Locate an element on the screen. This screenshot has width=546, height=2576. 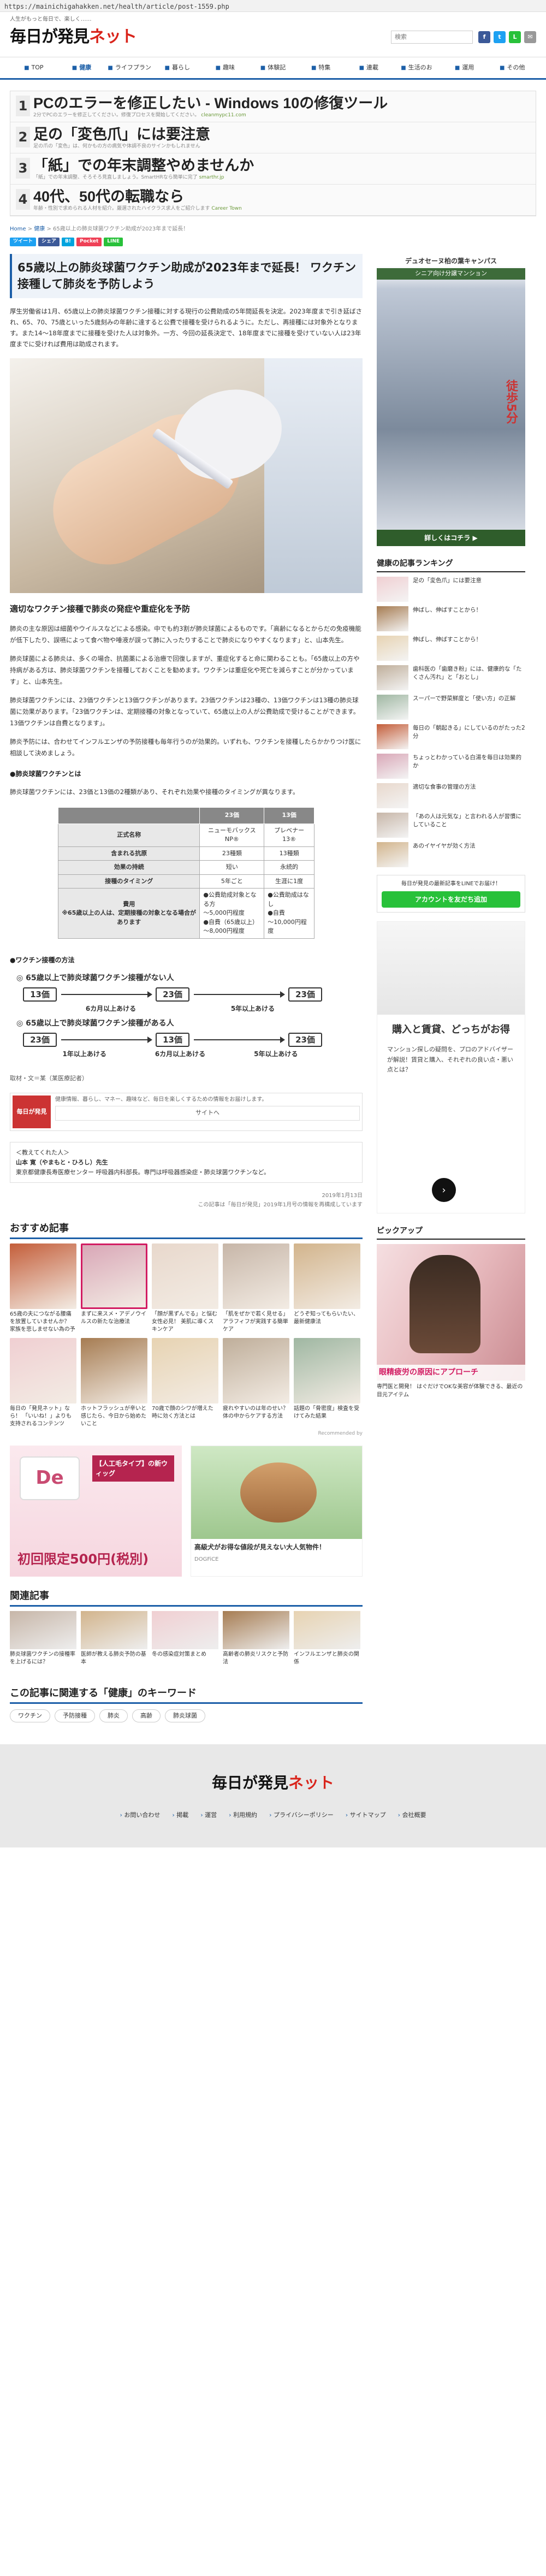
share-button: ツイート is located at coordinates (23, 242).